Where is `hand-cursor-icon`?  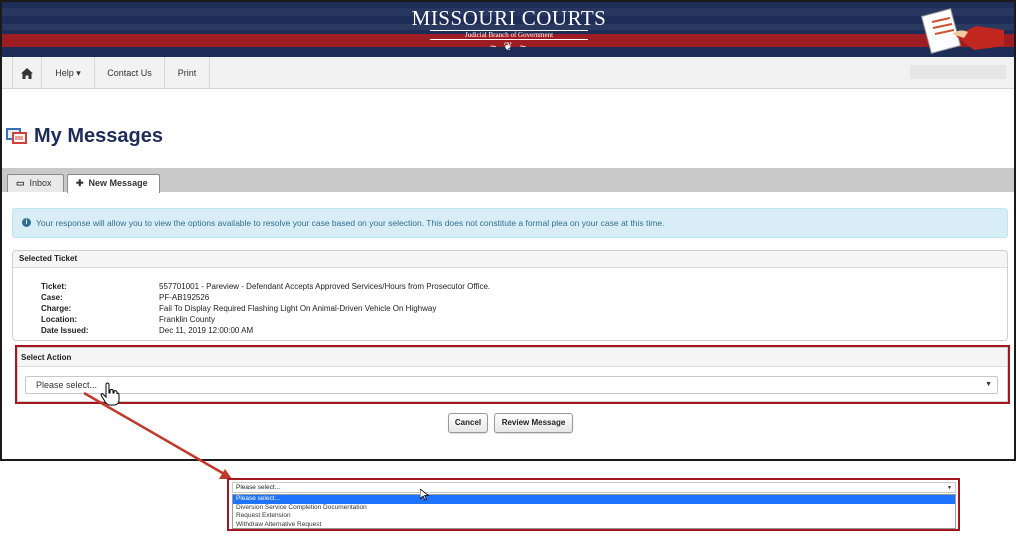 hand-cursor-icon is located at coordinates (110, 394).